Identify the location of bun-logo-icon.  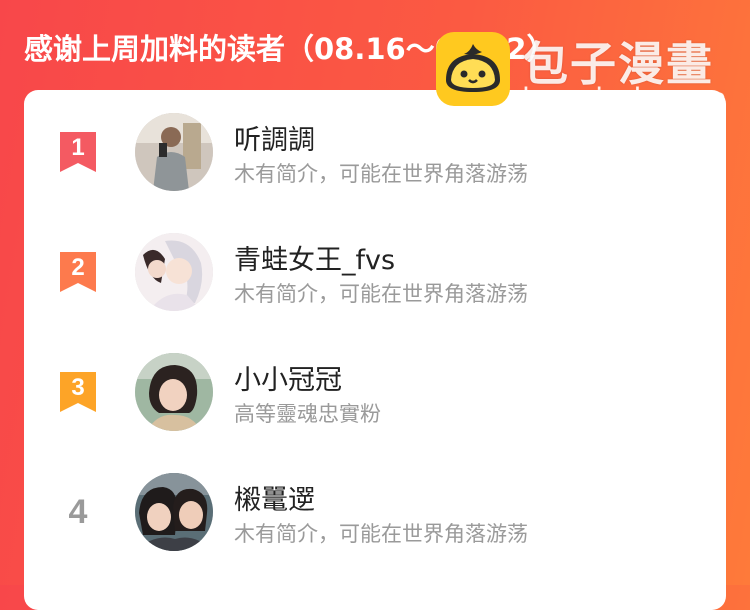
(473, 69).